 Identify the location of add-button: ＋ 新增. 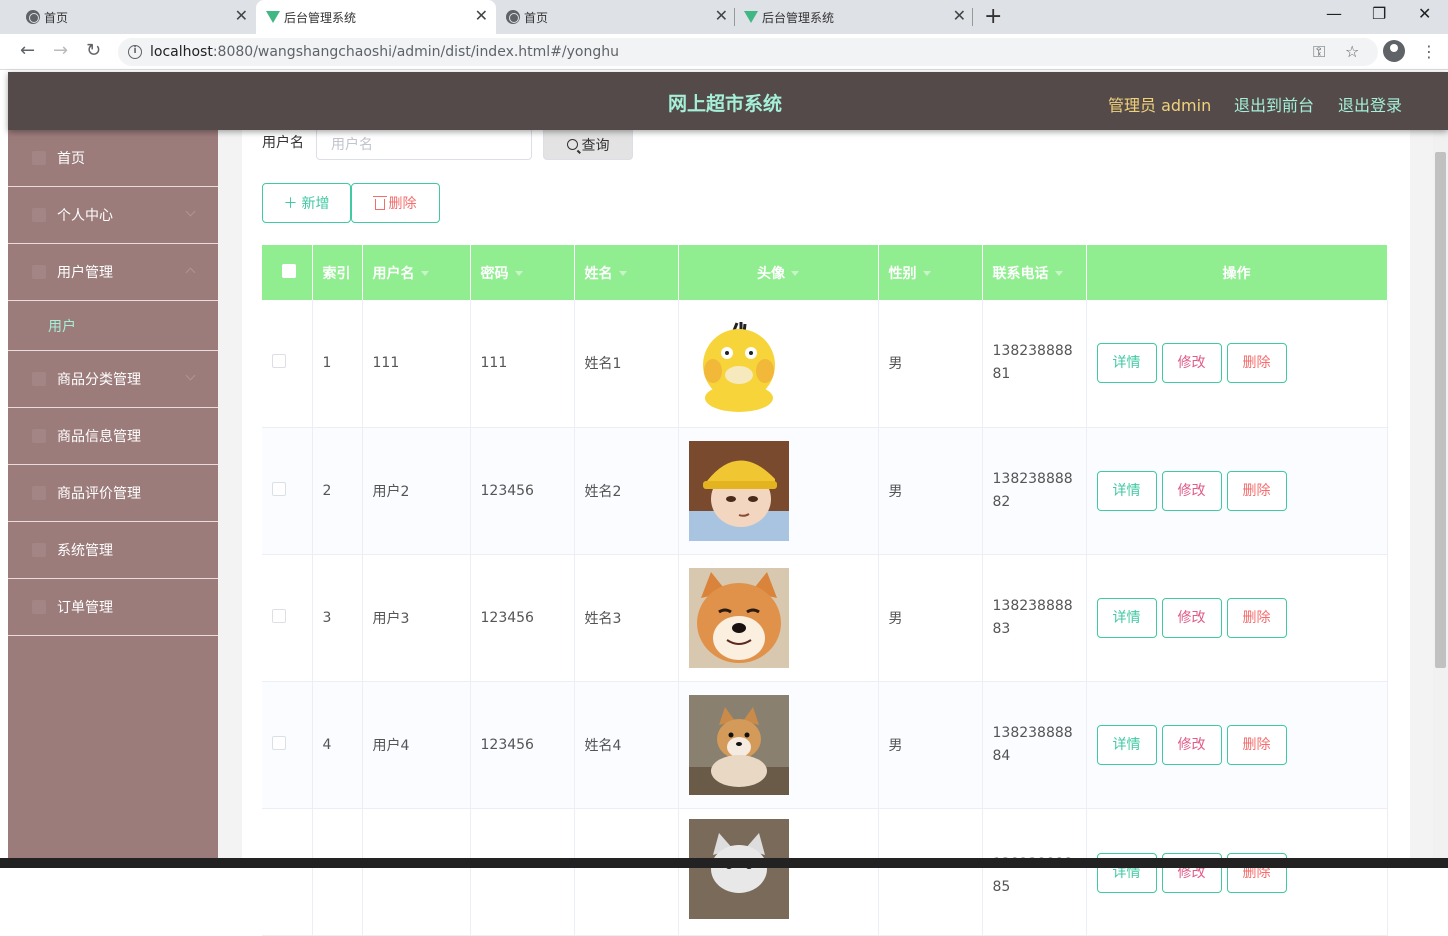
(306, 203).